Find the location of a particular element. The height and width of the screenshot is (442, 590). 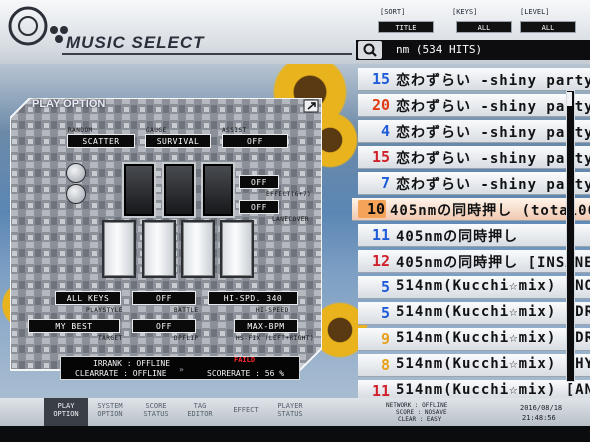

song-row: 9 514nm(Kucchi☆mix) [DR is located at coordinates (474, 339).